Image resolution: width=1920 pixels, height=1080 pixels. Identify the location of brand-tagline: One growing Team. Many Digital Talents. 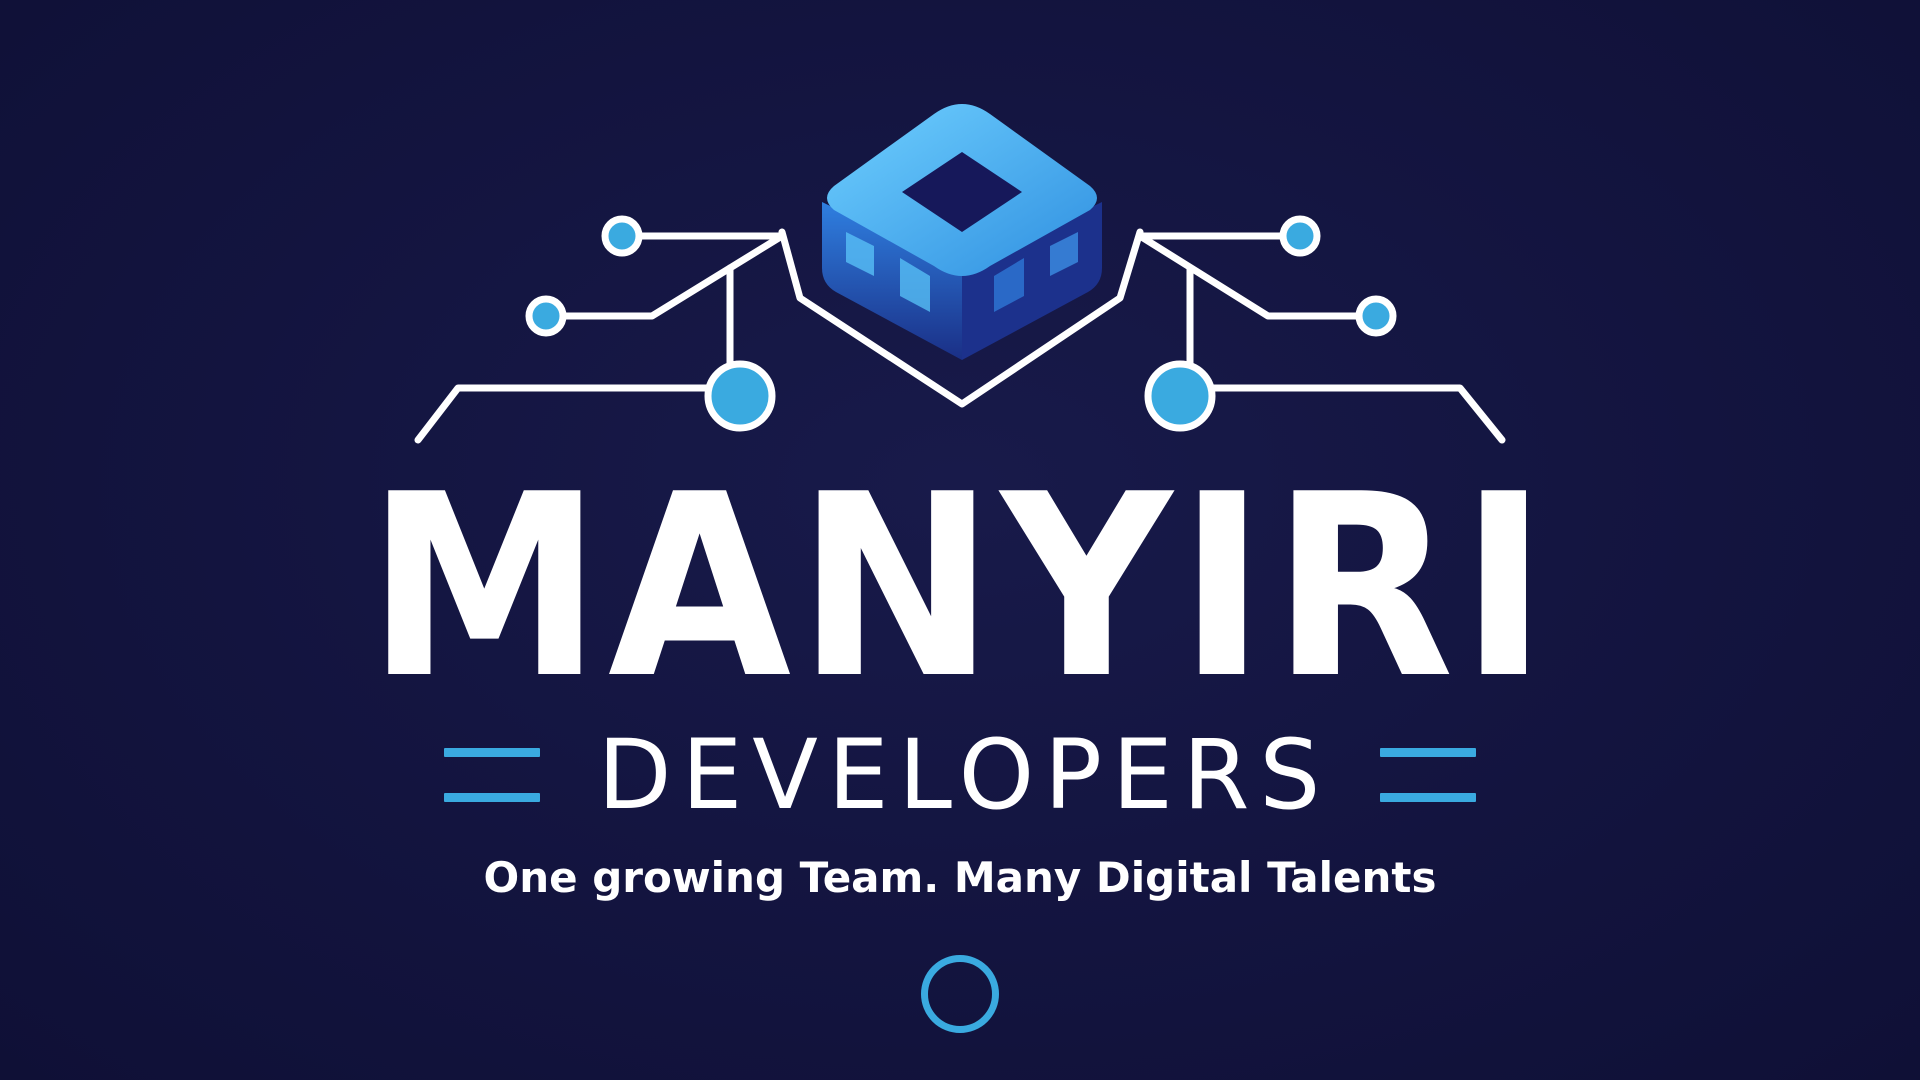
(960, 877).